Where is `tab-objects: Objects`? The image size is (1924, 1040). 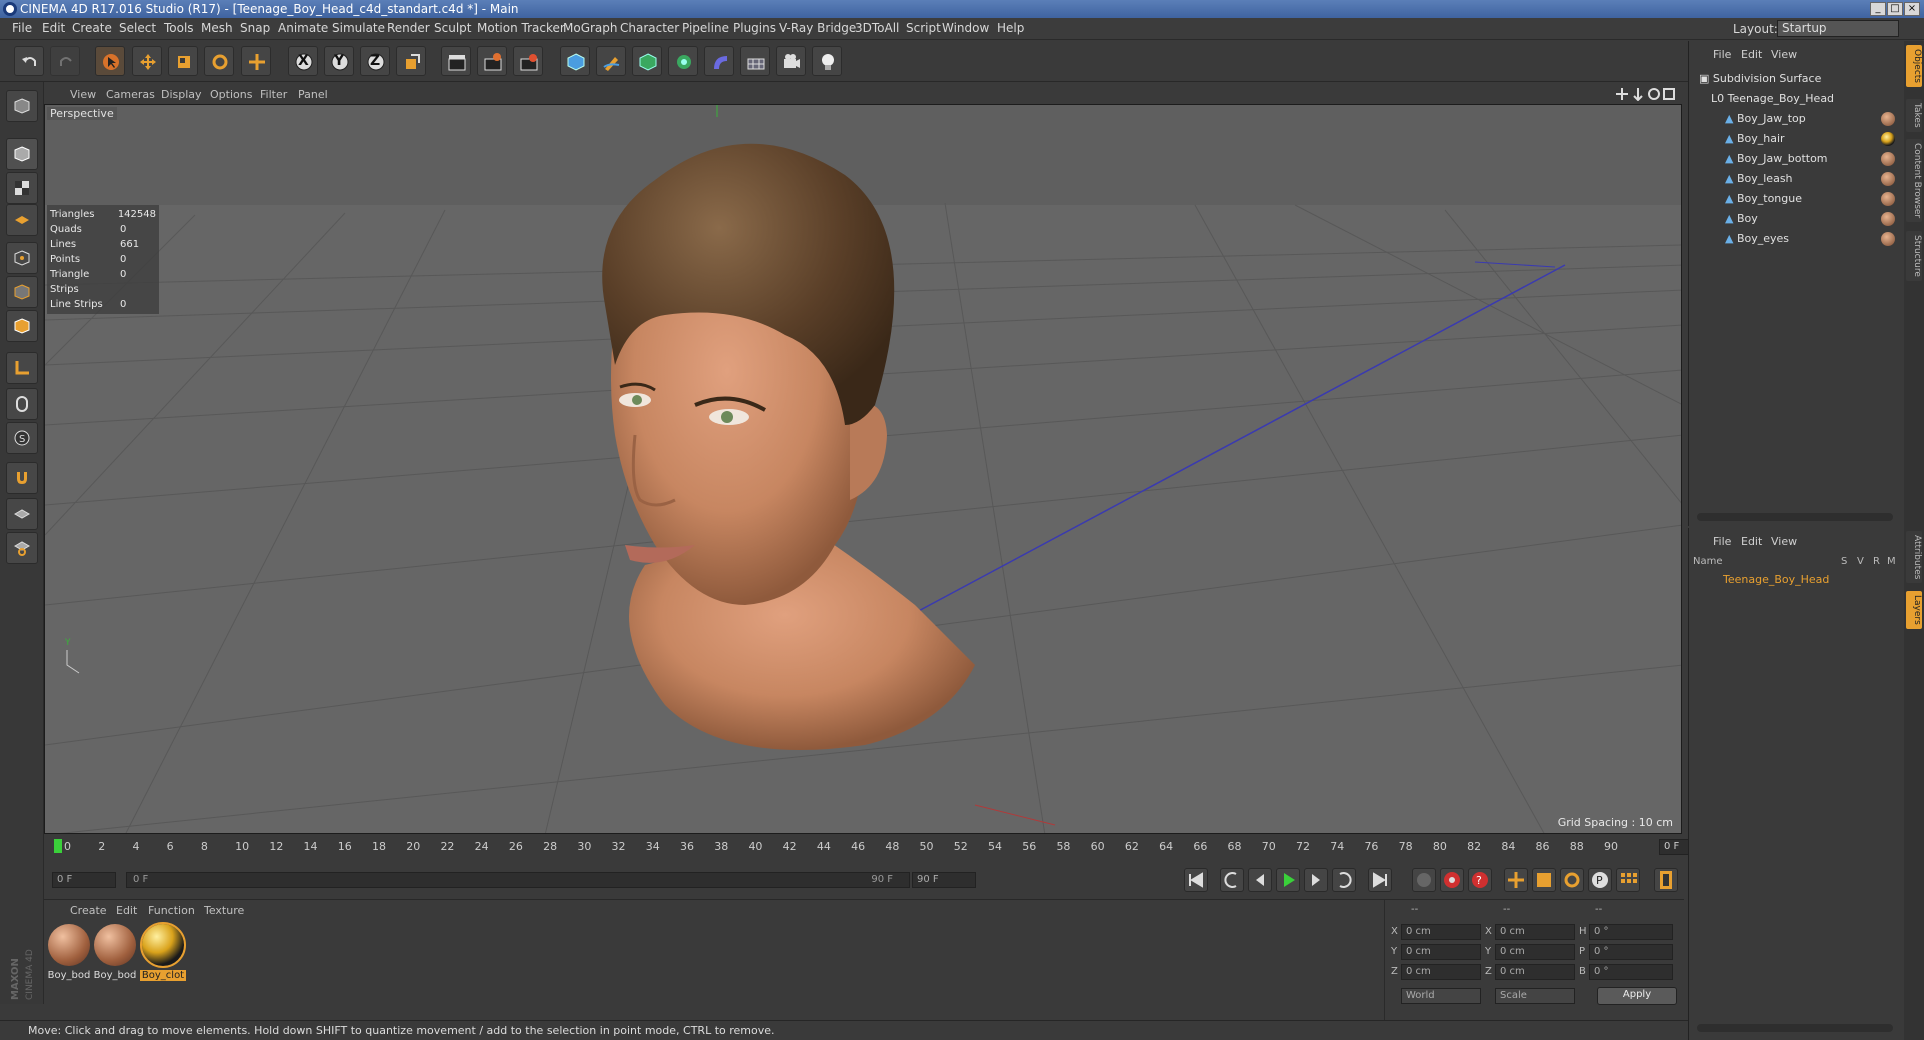 tab-objects: Objects is located at coordinates (1914, 66).